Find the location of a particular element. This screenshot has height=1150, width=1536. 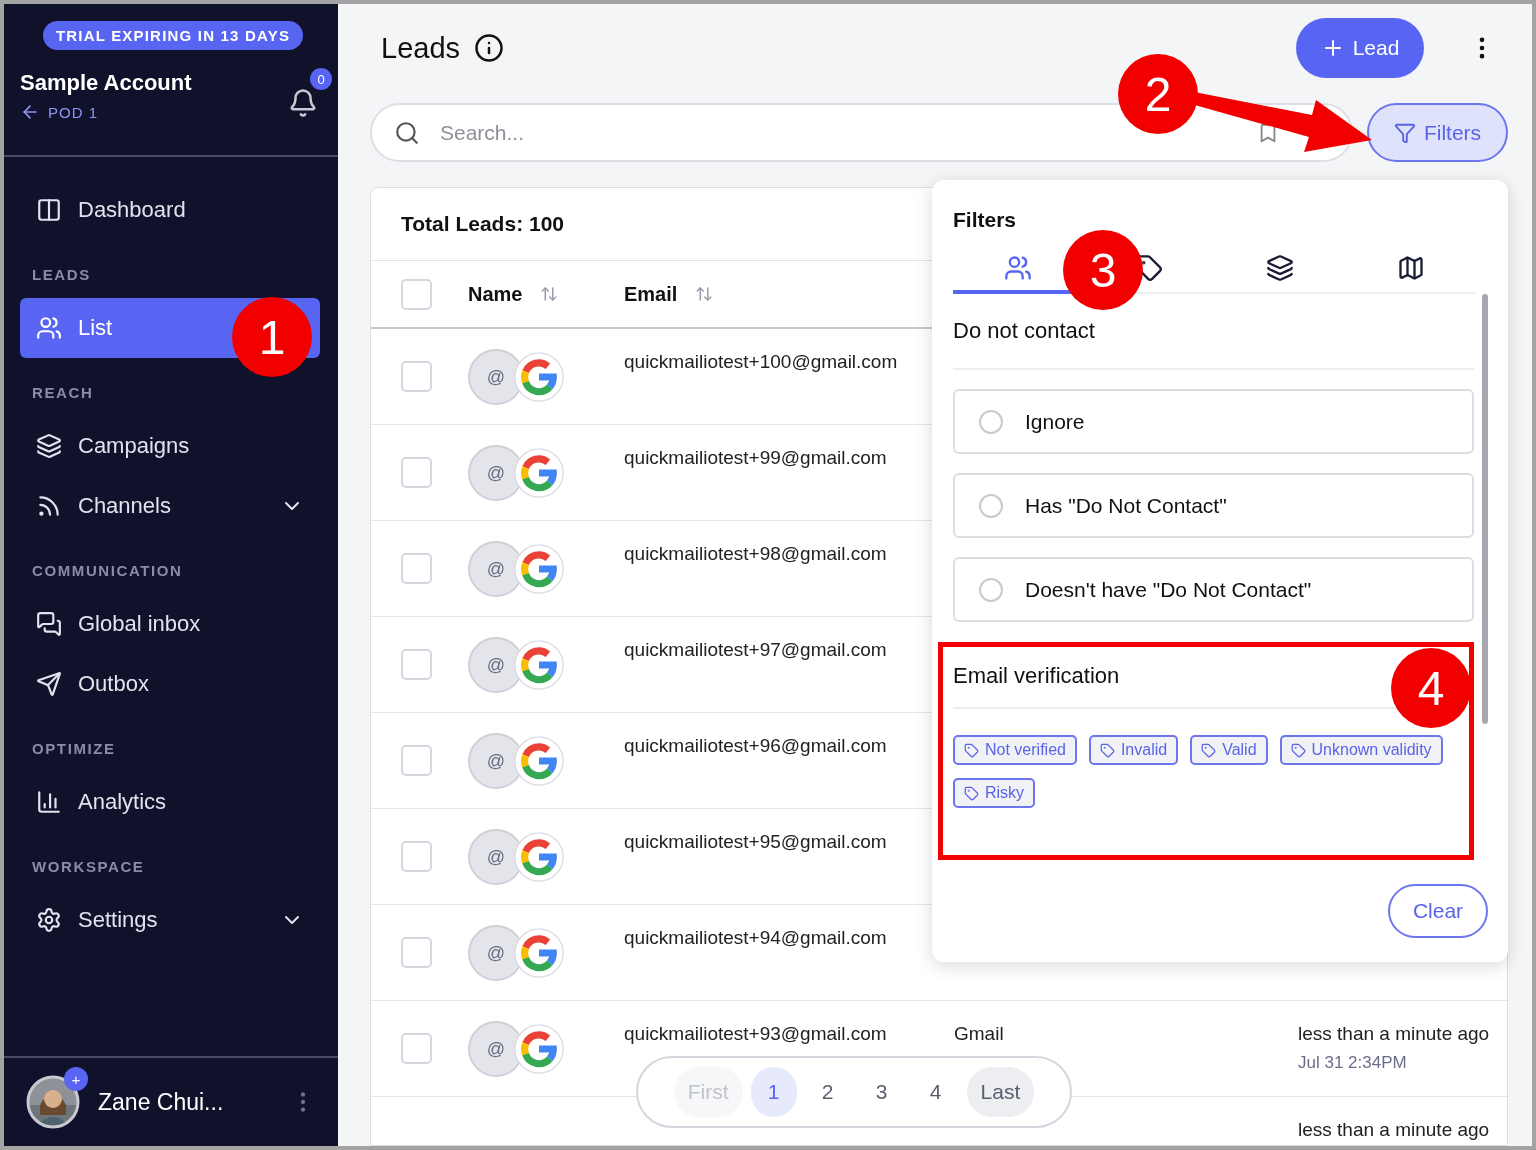

page-title: Leads is located at coordinates (420, 48).